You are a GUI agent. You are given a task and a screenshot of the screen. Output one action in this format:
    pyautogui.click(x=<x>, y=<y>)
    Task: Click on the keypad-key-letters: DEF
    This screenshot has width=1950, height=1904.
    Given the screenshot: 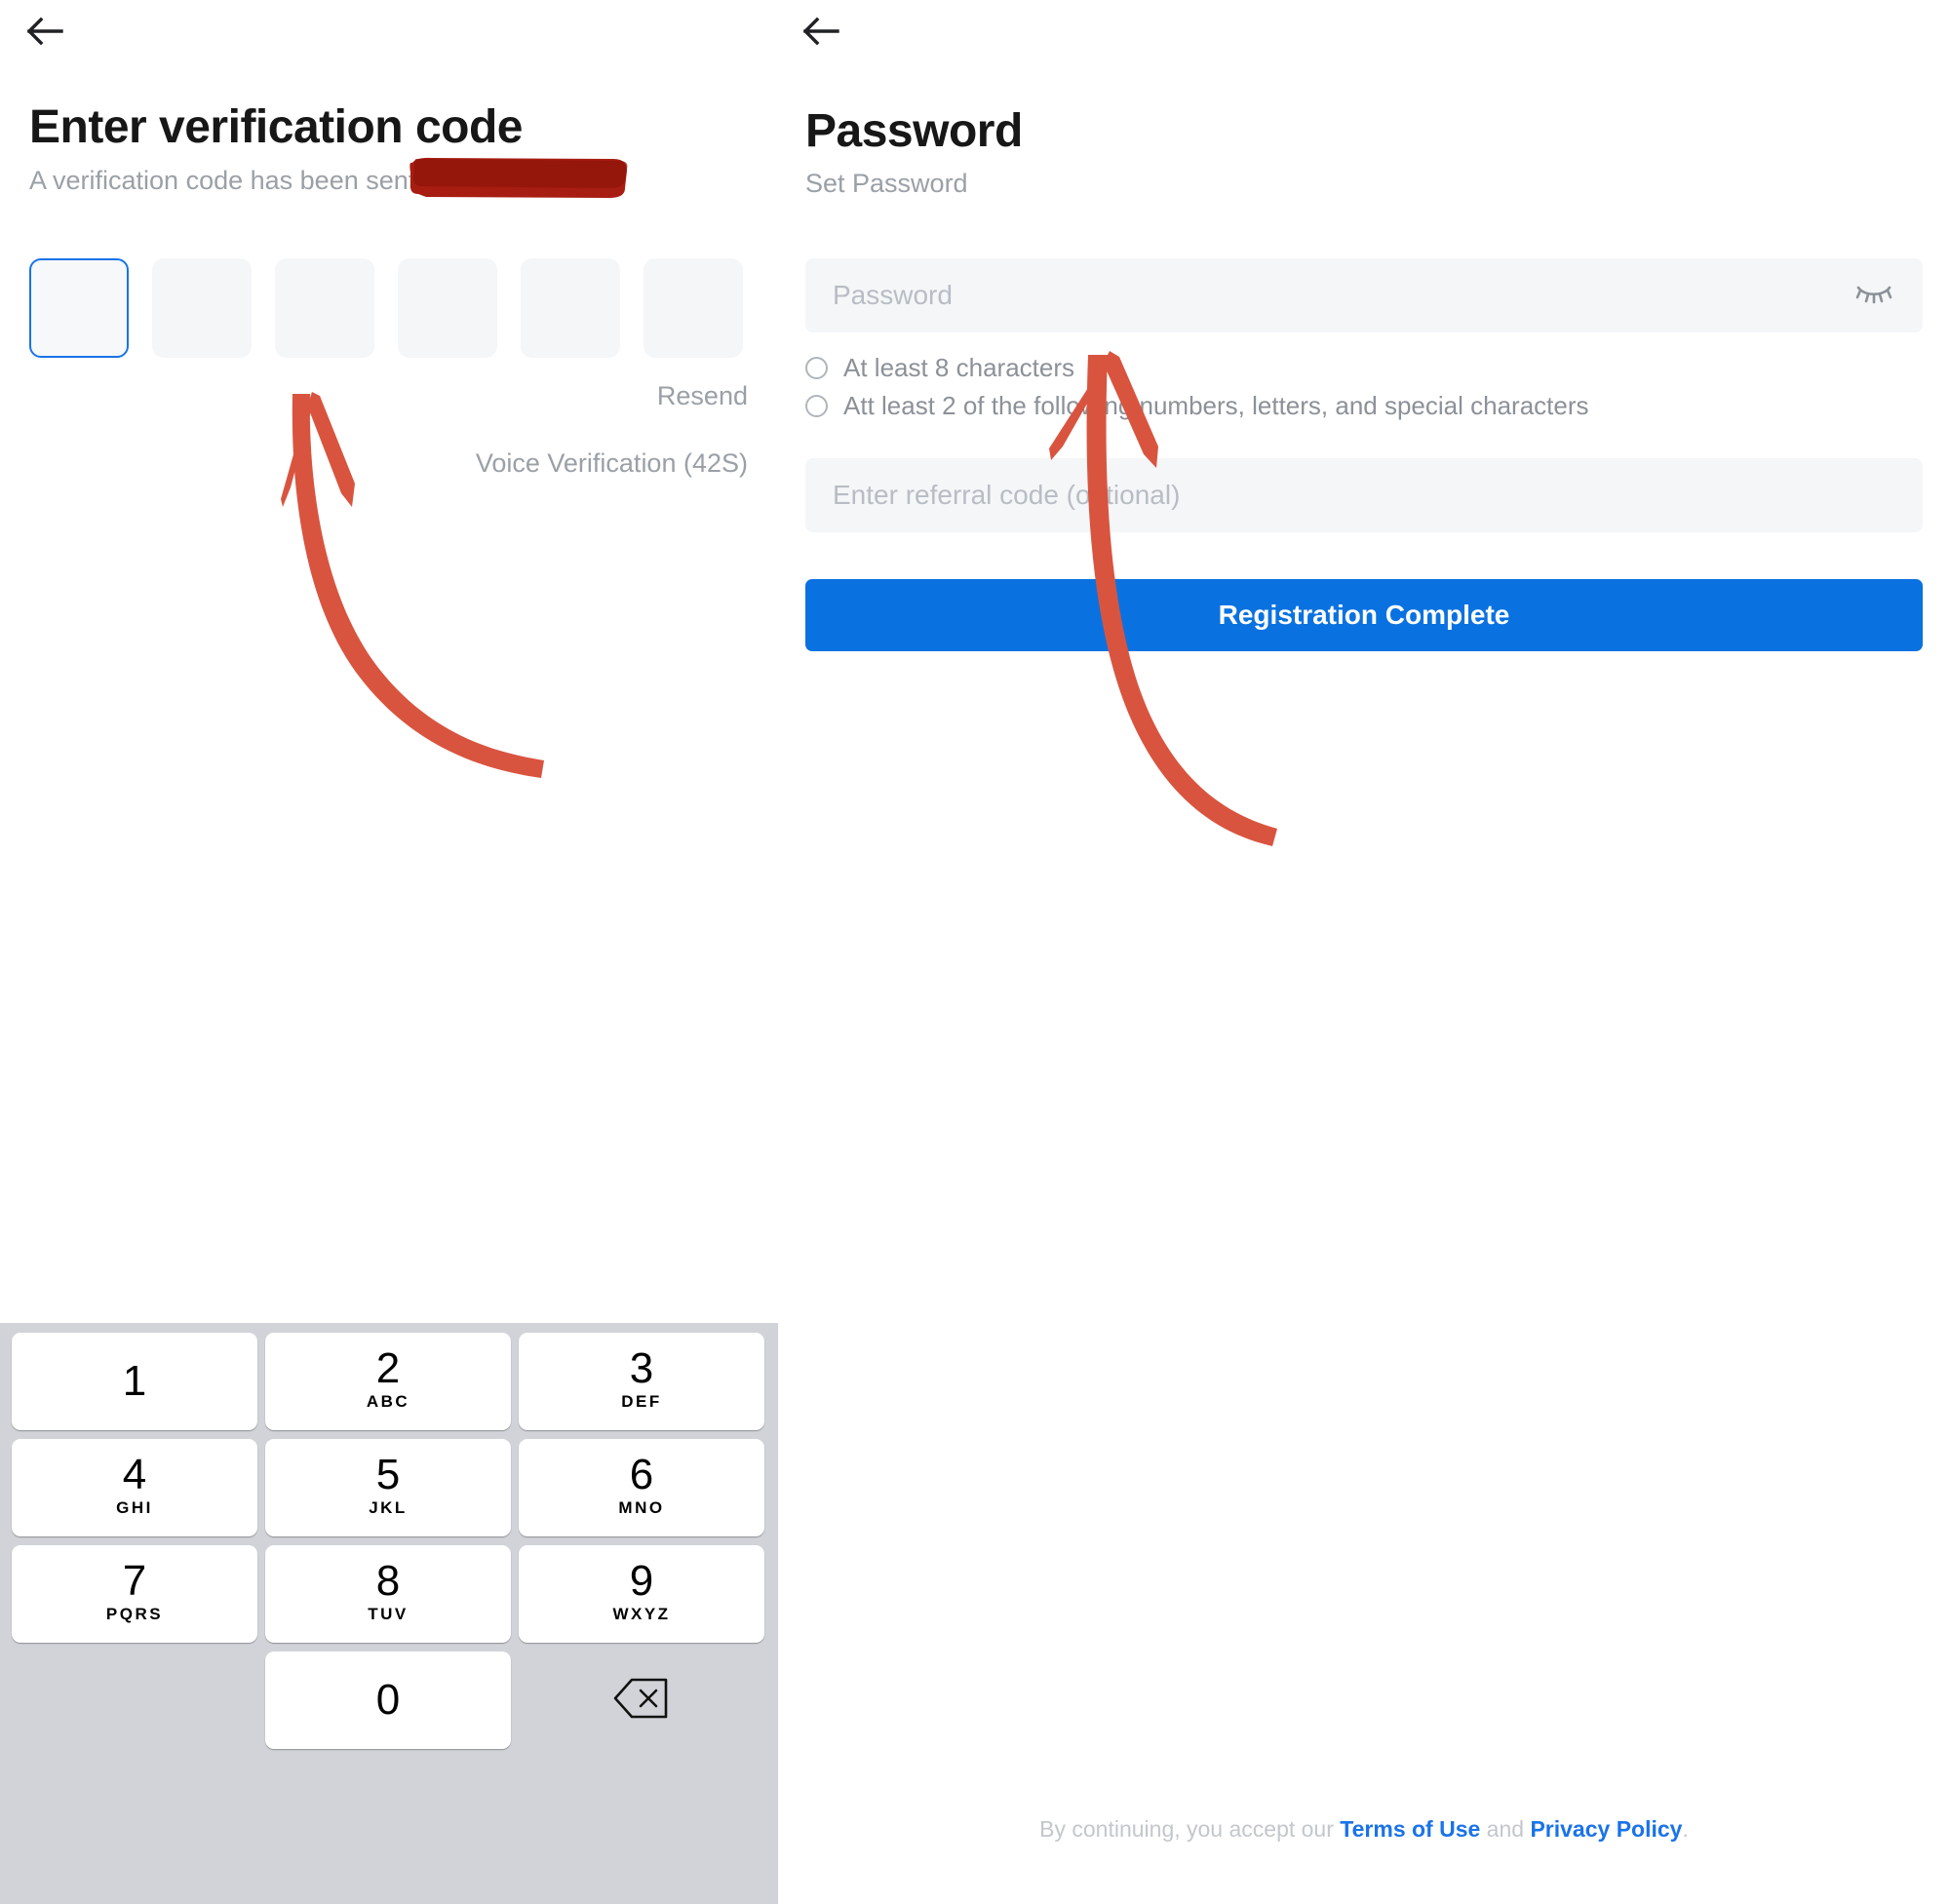 What is the action you would take?
    pyautogui.click(x=641, y=1401)
    